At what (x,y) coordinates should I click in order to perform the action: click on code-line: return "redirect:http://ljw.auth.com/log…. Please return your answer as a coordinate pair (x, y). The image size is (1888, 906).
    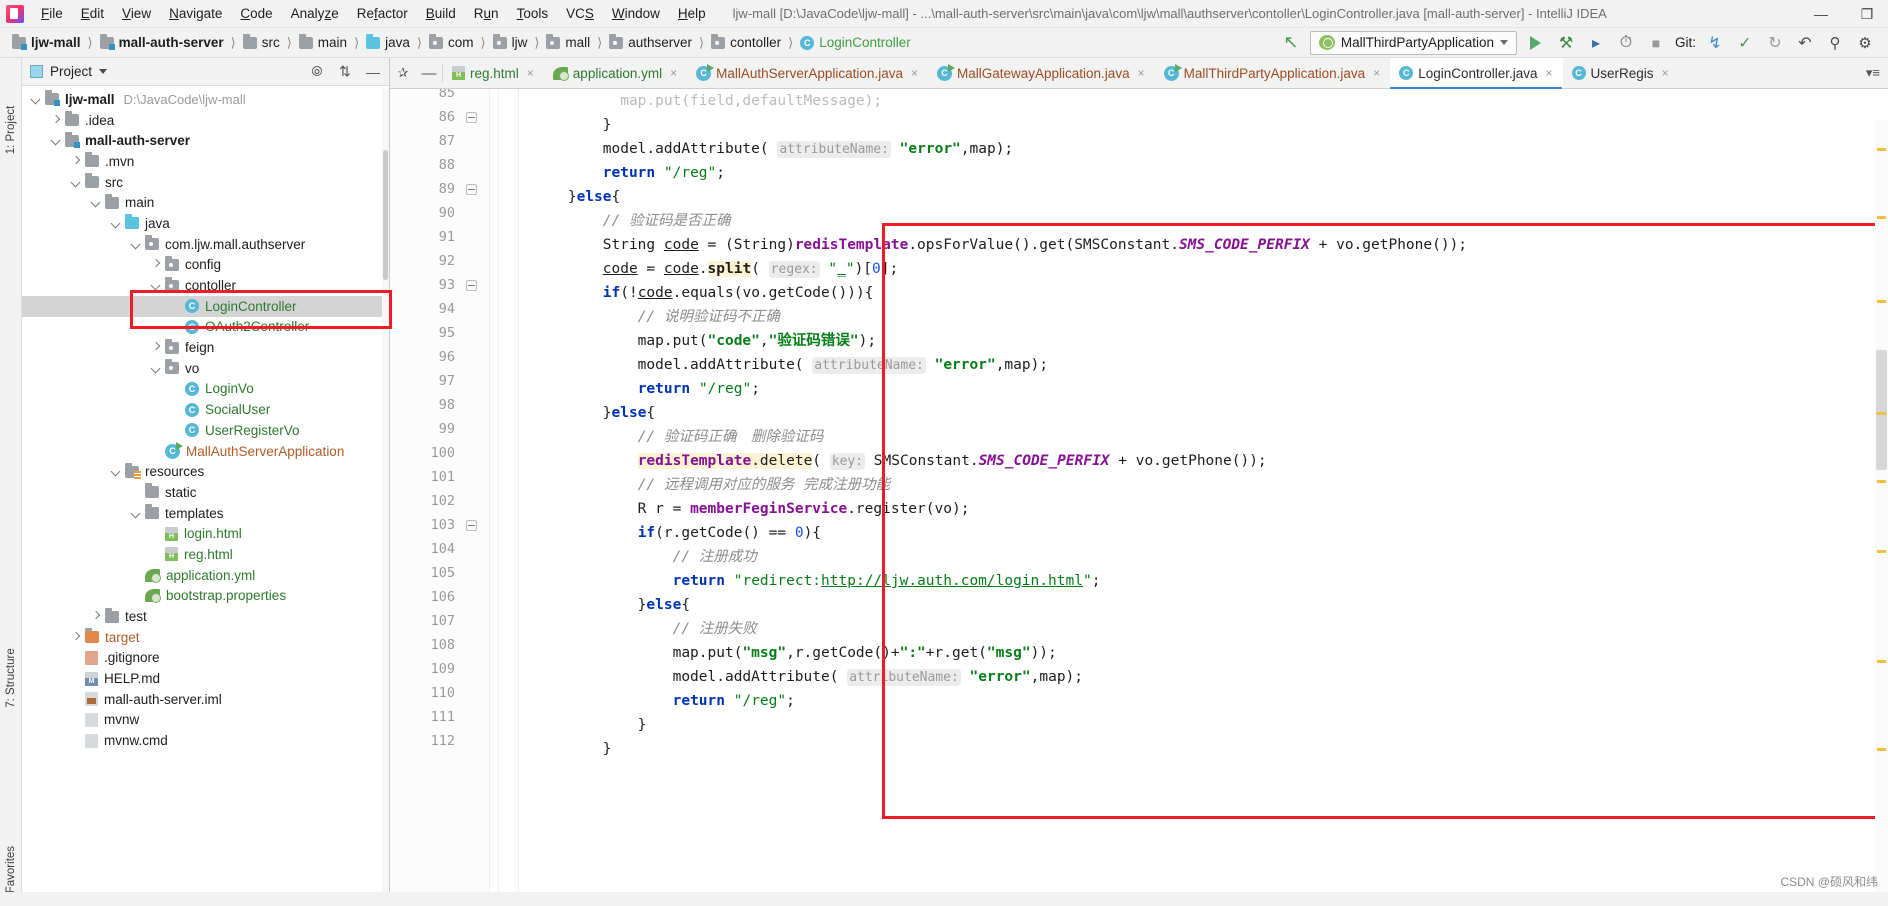
    Looking at the image, I should click on (1193, 581).